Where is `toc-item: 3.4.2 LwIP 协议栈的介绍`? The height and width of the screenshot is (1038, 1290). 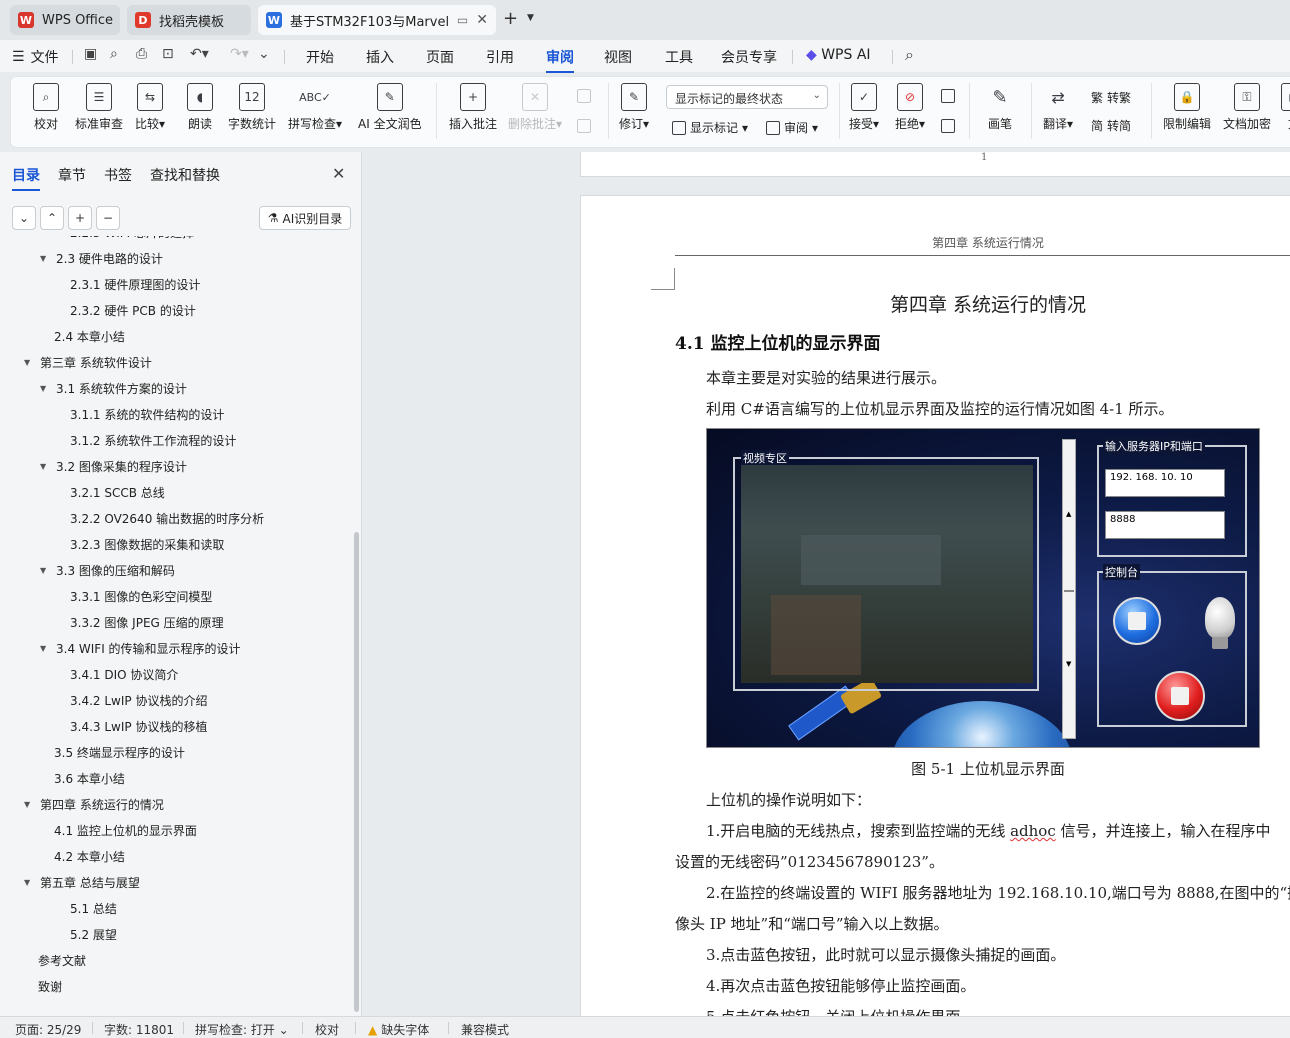
toc-item: 3.4.2 LwIP 协议栈的介绍 is located at coordinates (138, 700).